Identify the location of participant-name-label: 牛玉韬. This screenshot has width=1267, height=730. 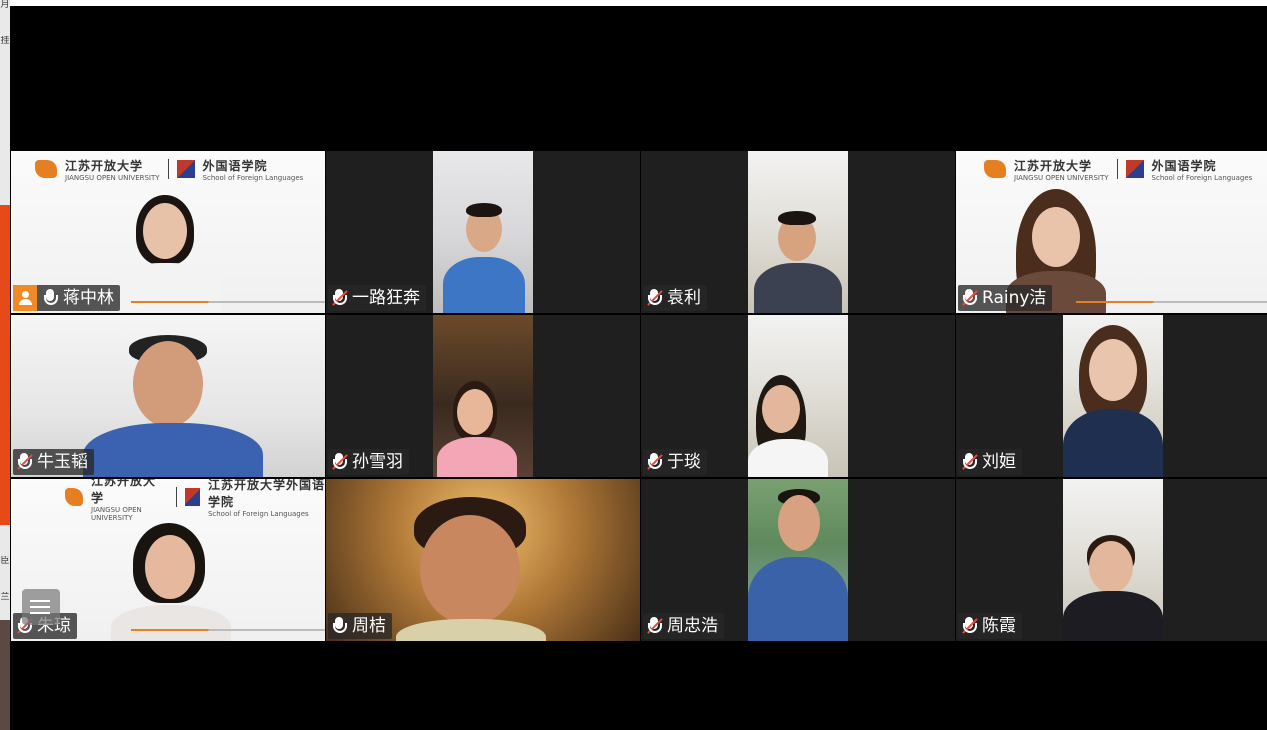
(53, 462).